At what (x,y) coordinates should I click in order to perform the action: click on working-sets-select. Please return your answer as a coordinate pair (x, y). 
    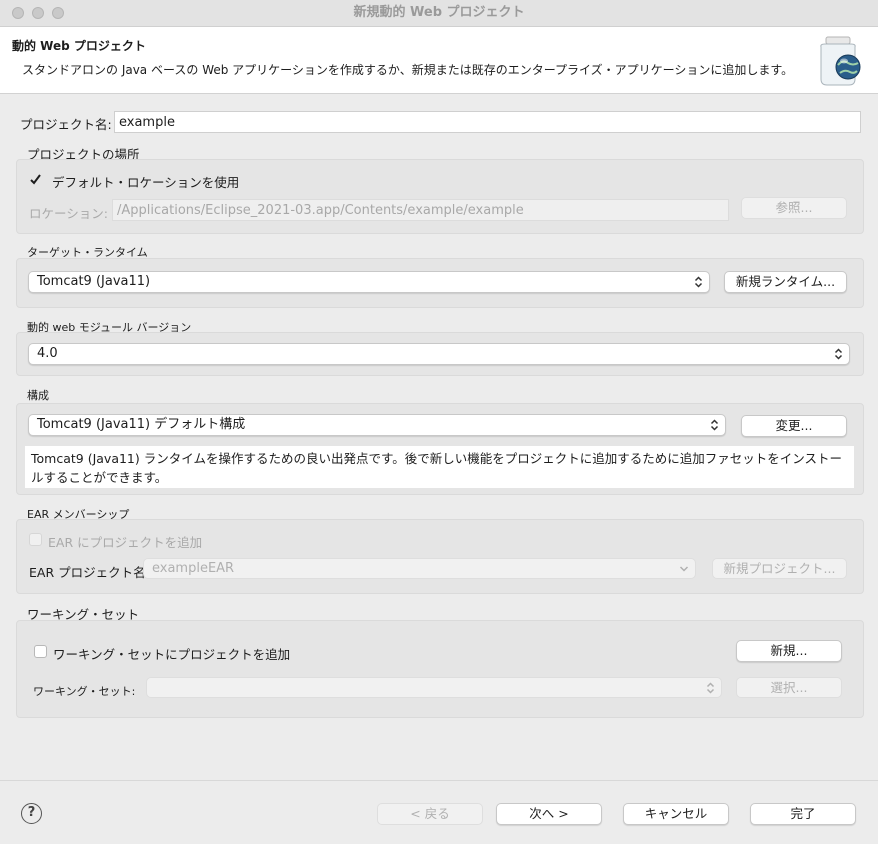
    Looking at the image, I should click on (434, 687).